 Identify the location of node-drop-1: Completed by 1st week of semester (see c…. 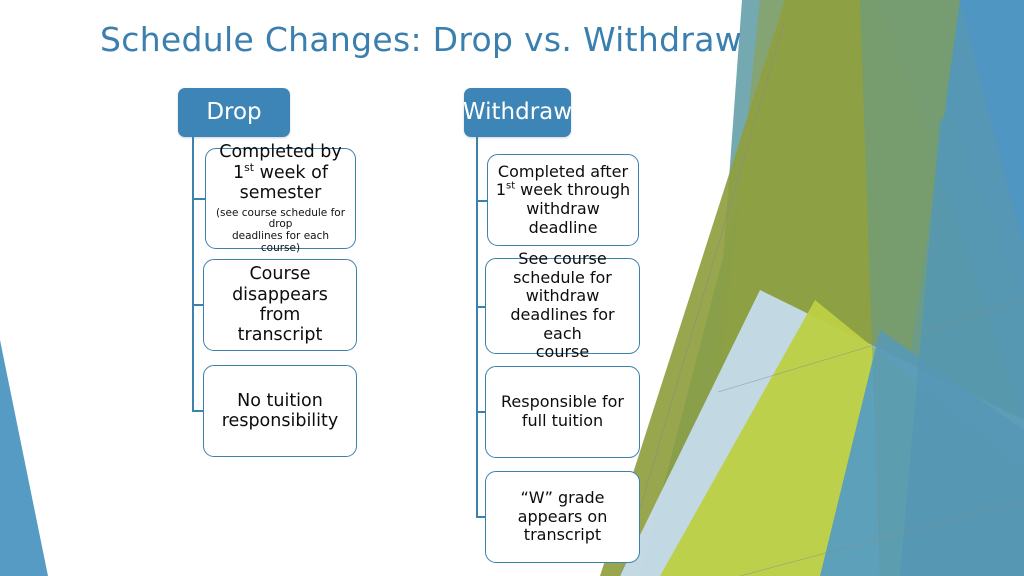
(280, 198).